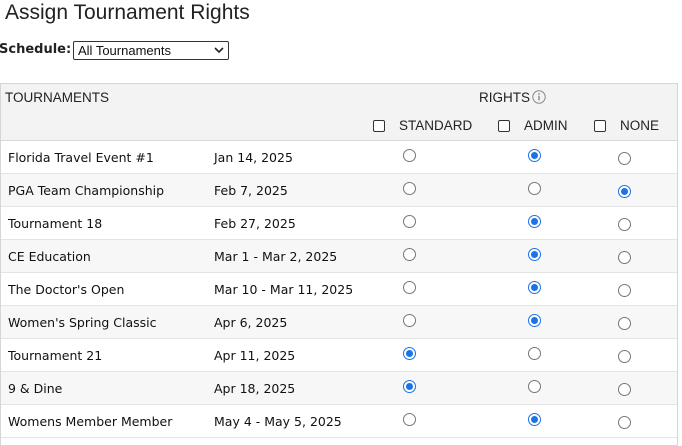 This screenshot has height=446, width=682. What do you see at coordinates (49, 256) in the screenshot?
I see `tournament-name: CE Education` at bounding box center [49, 256].